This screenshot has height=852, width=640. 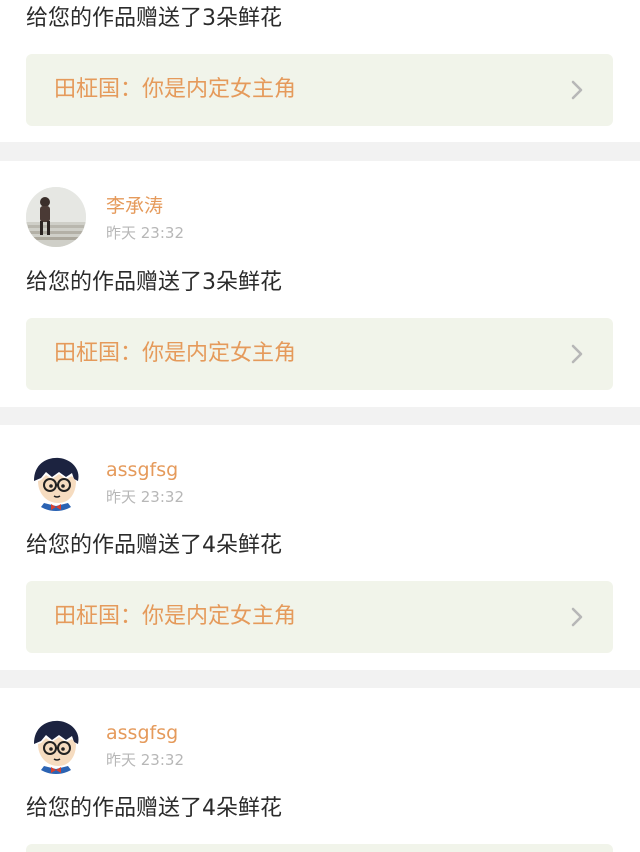 What do you see at coordinates (319, 848) in the screenshot?
I see `work-link` at bounding box center [319, 848].